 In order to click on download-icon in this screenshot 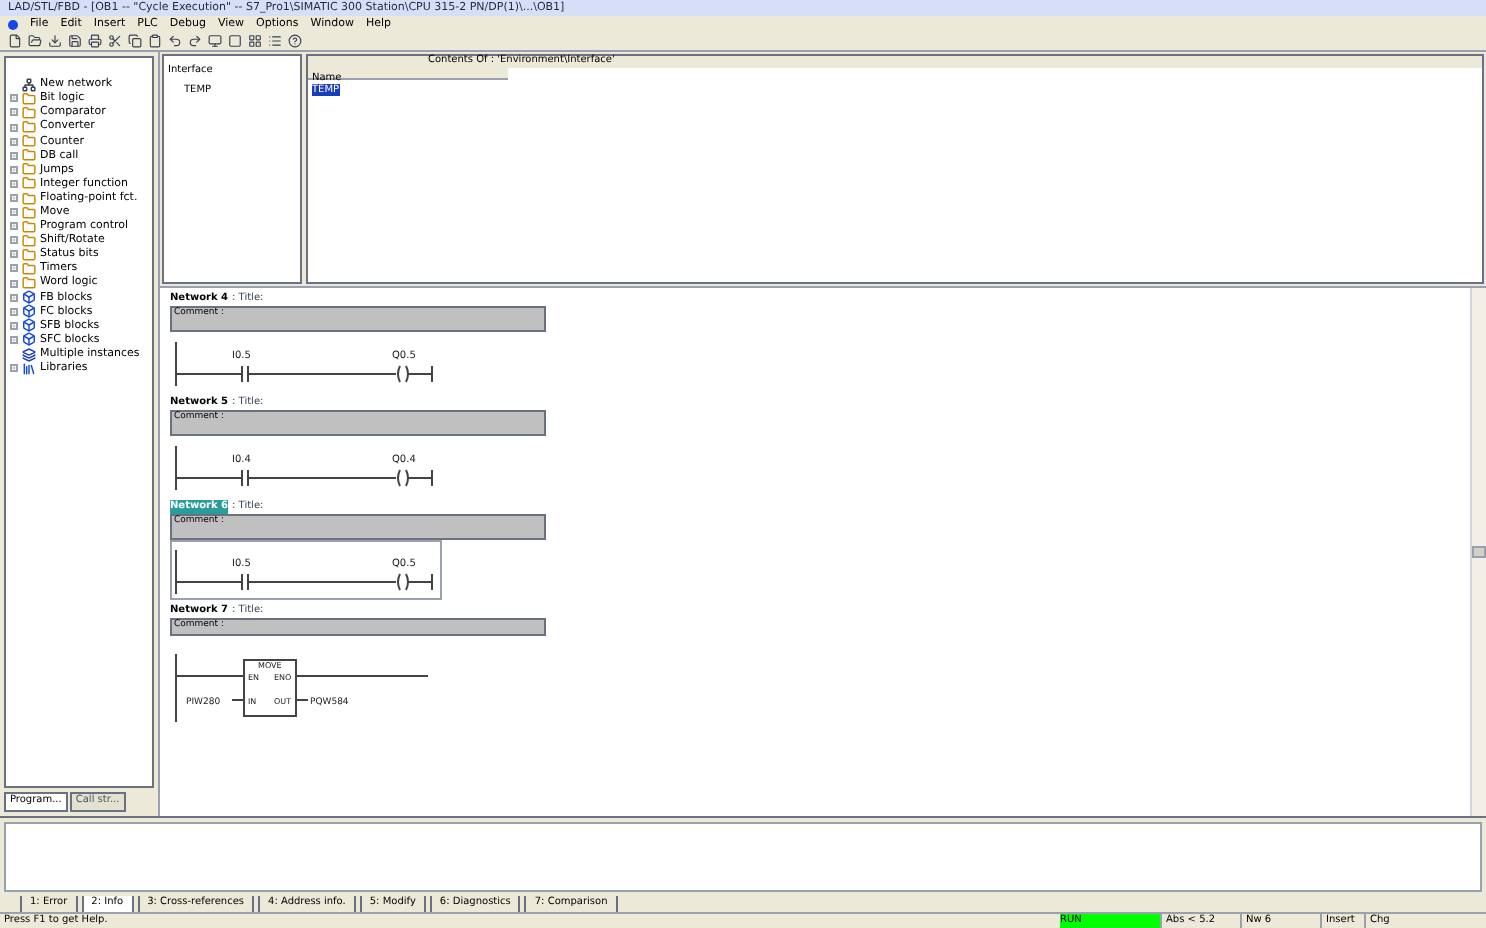, I will do `click(55, 41)`.